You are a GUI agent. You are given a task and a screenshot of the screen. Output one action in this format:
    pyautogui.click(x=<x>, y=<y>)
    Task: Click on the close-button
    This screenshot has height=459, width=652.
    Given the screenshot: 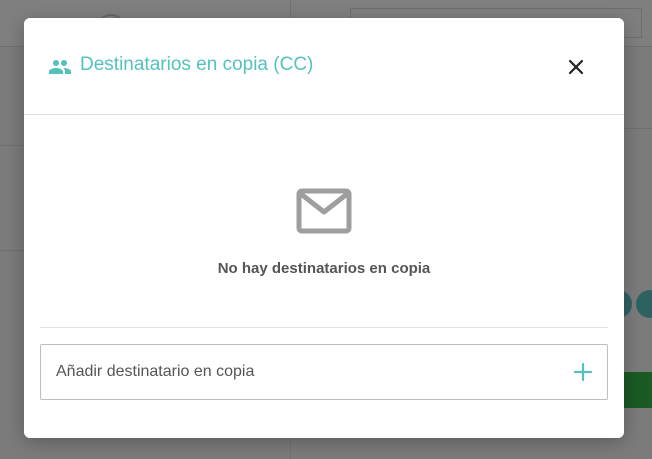 What is the action you would take?
    pyautogui.click(x=576, y=67)
    